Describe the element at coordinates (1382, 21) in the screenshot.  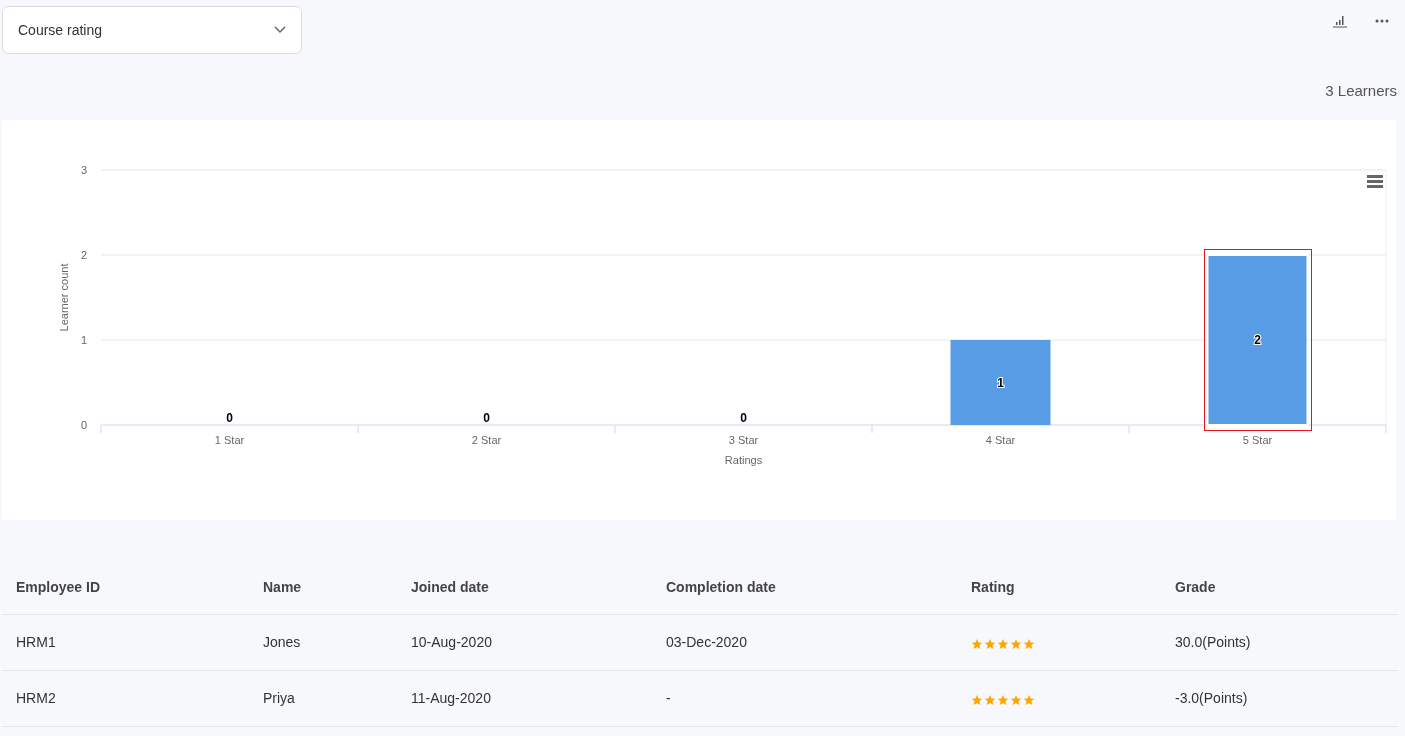
I see `more-icon` at that location.